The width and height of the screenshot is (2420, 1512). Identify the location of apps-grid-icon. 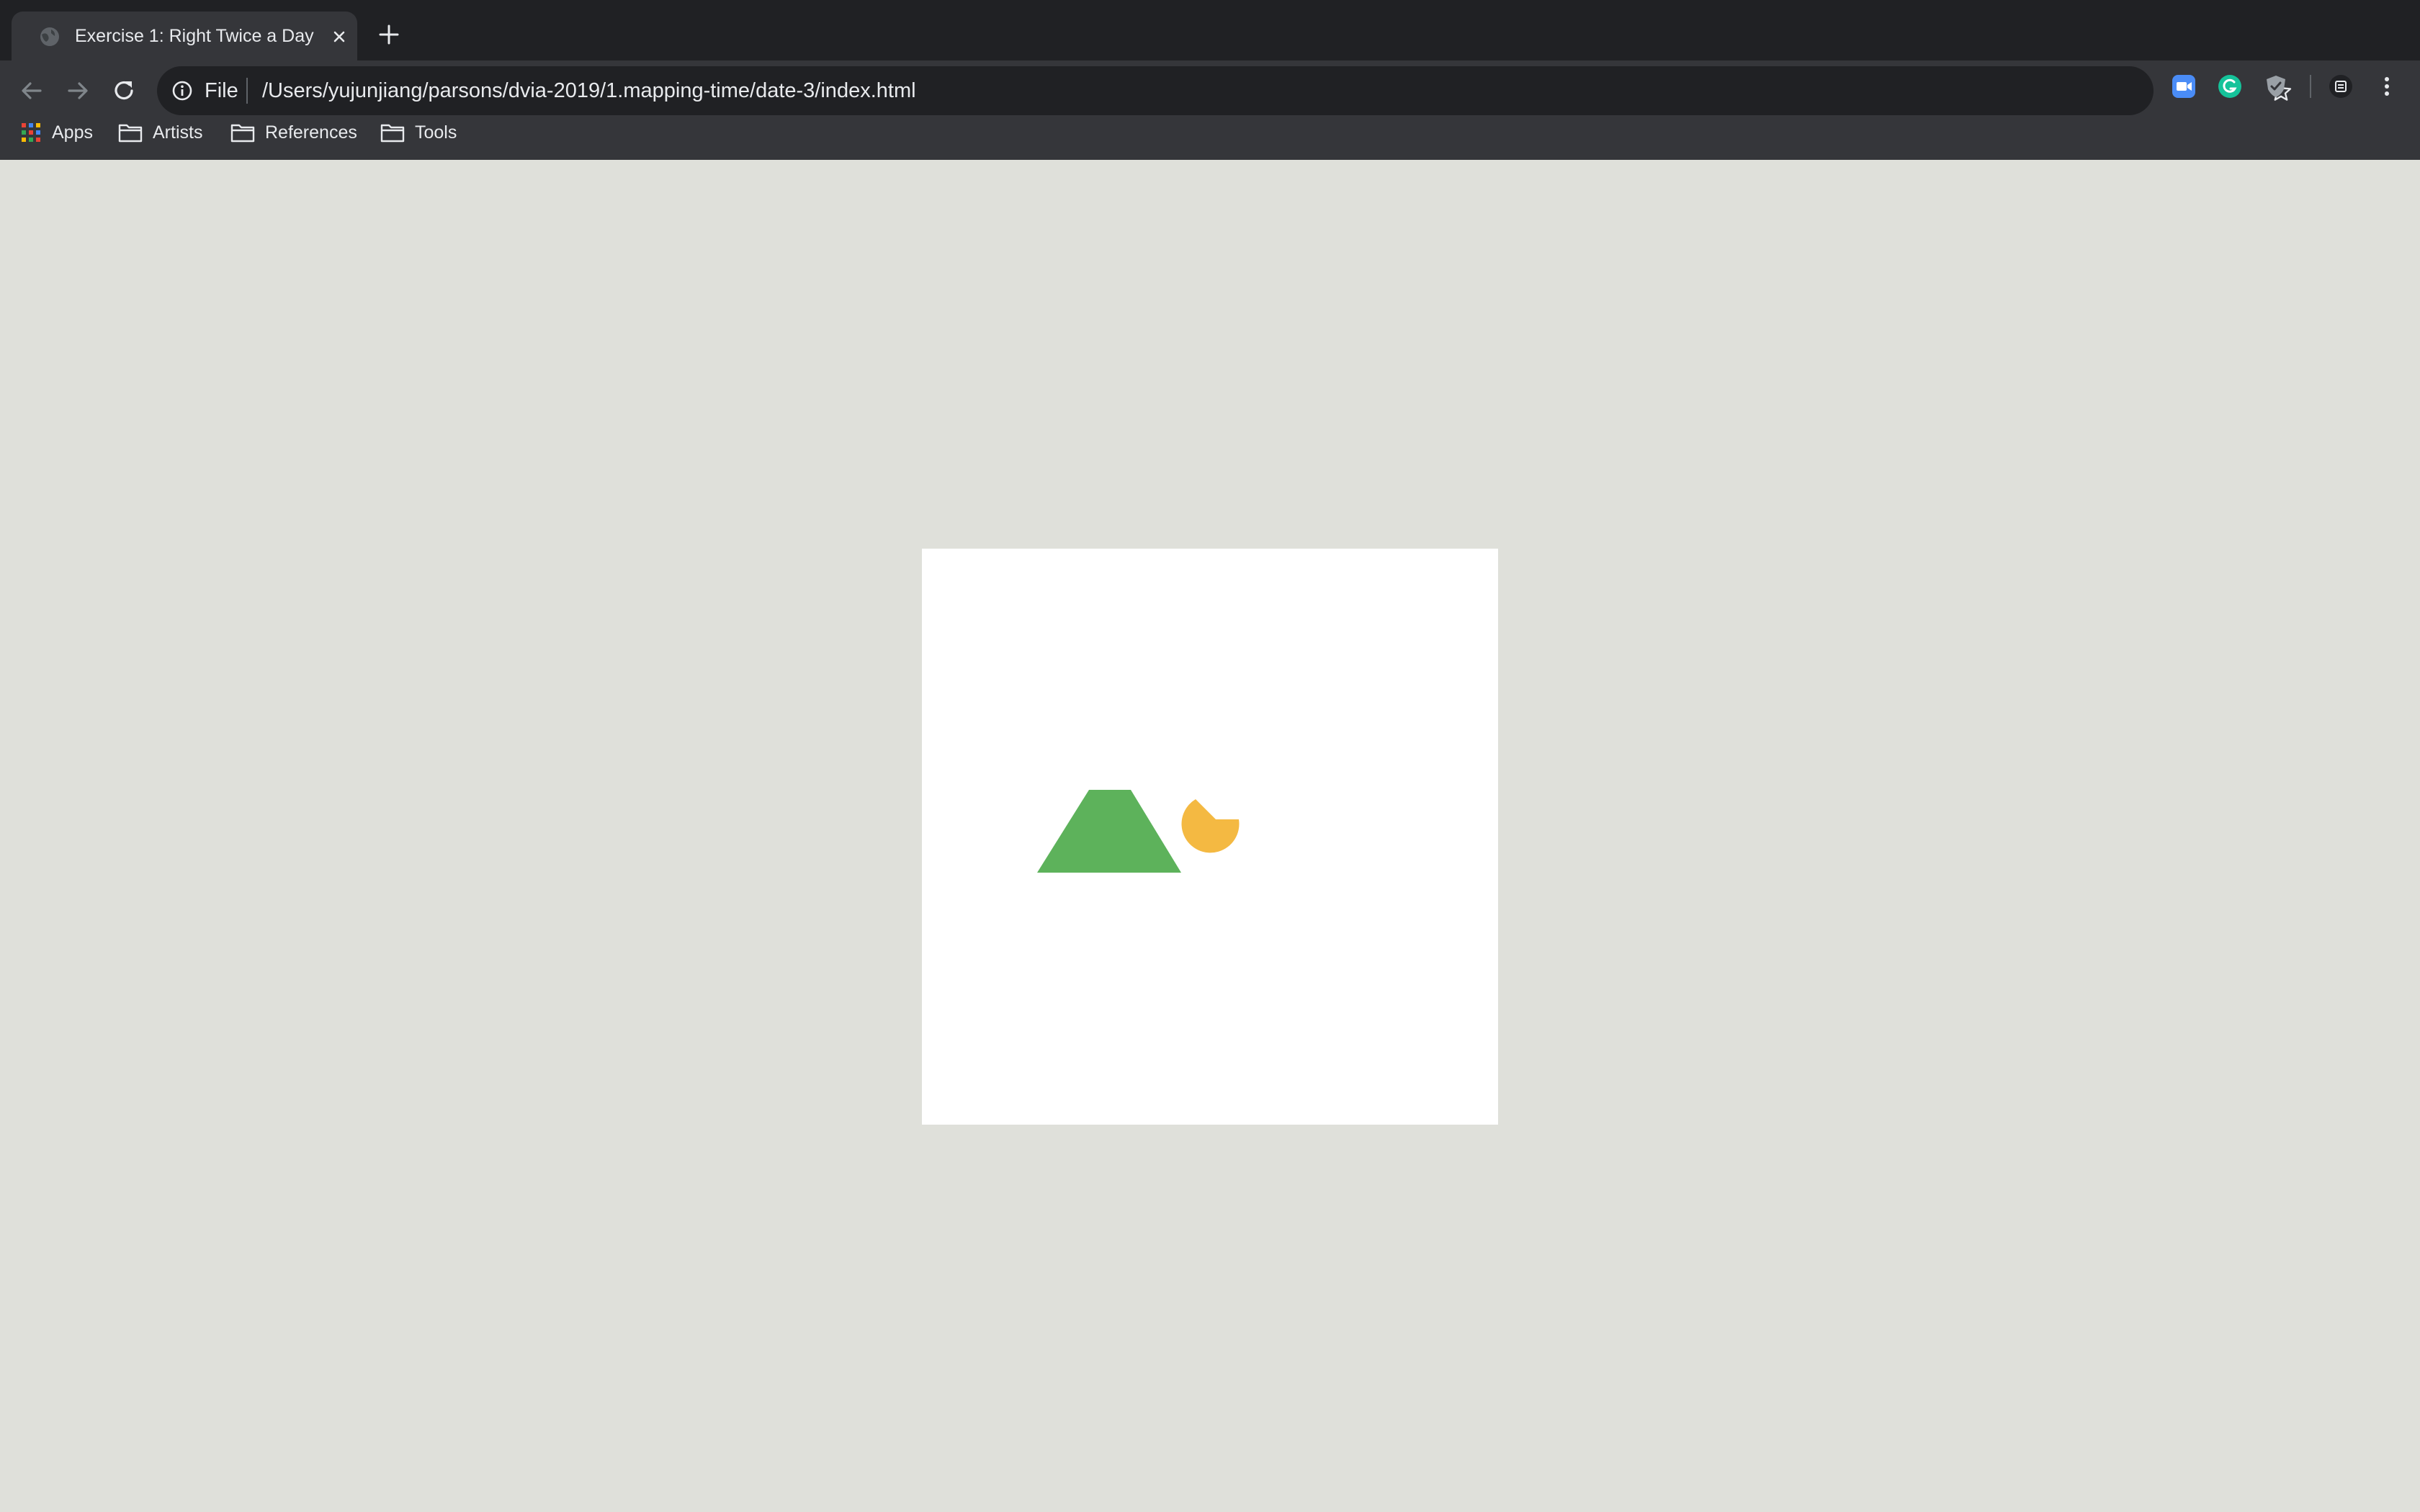
(31, 132).